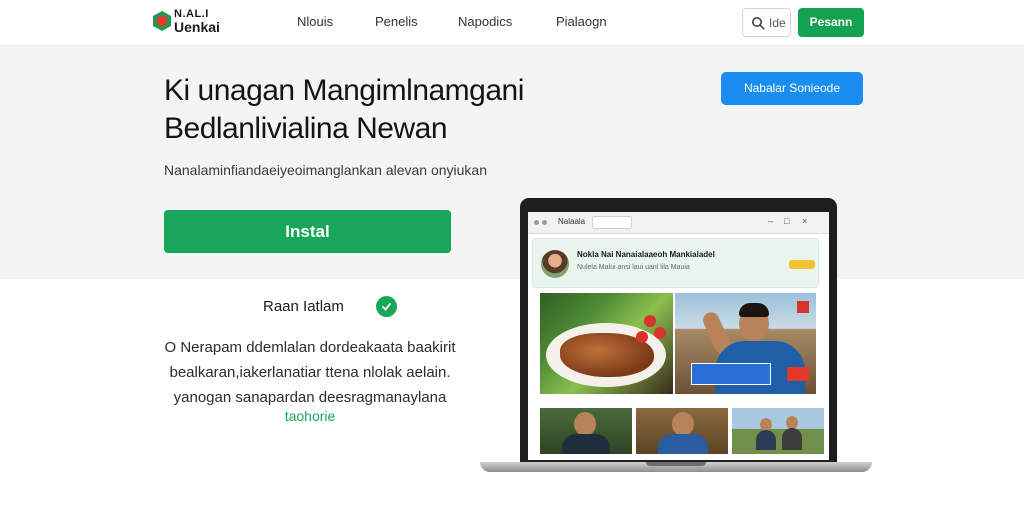 Image resolution: width=1024 pixels, height=512 pixels. I want to click on check-badge, so click(386, 306).